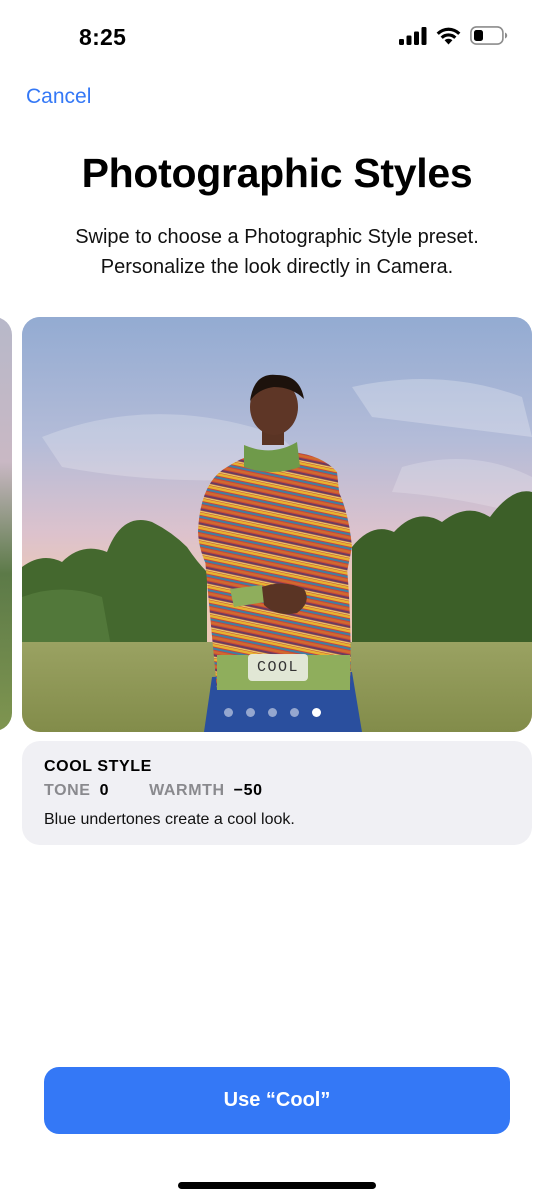  What do you see at coordinates (187, 790) in the screenshot?
I see `warmth-label: WARMTH` at bounding box center [187, 790].